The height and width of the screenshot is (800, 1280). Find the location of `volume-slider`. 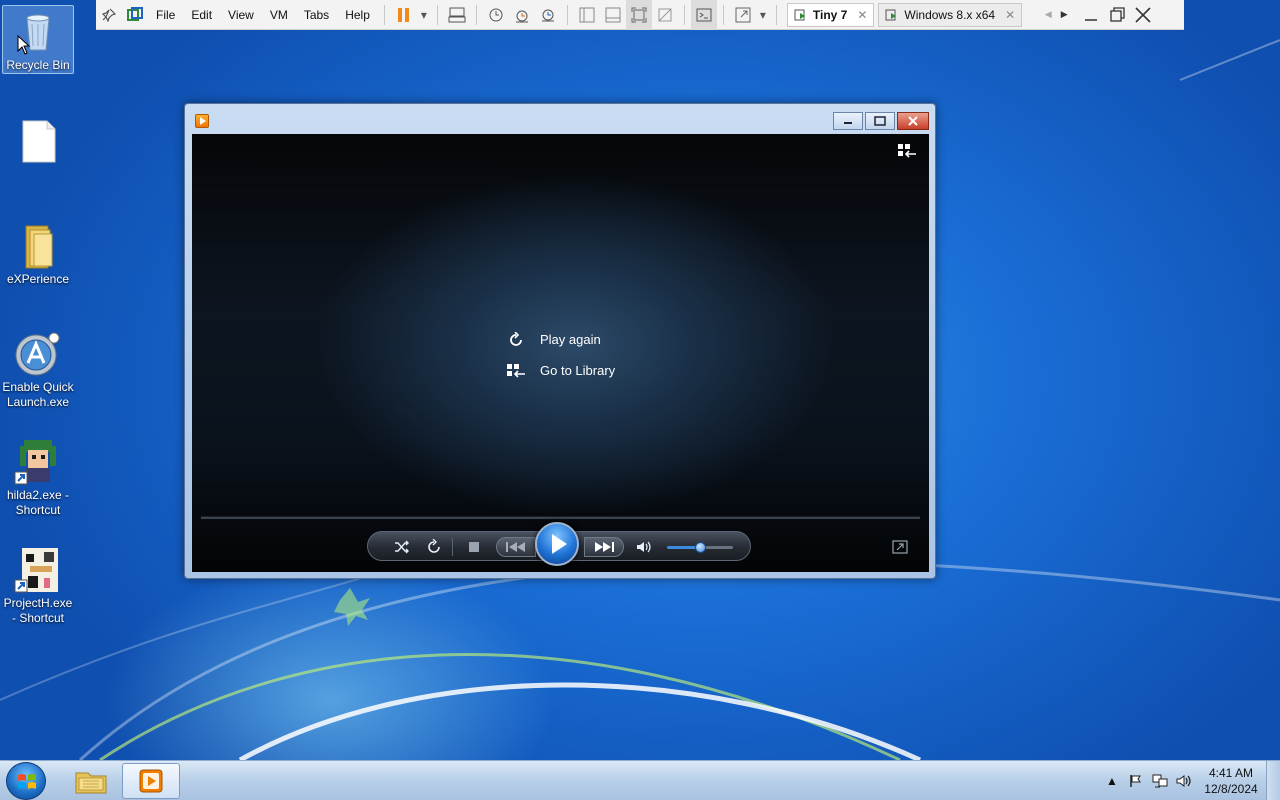

volume-slider is located at coordinates (700, 547).